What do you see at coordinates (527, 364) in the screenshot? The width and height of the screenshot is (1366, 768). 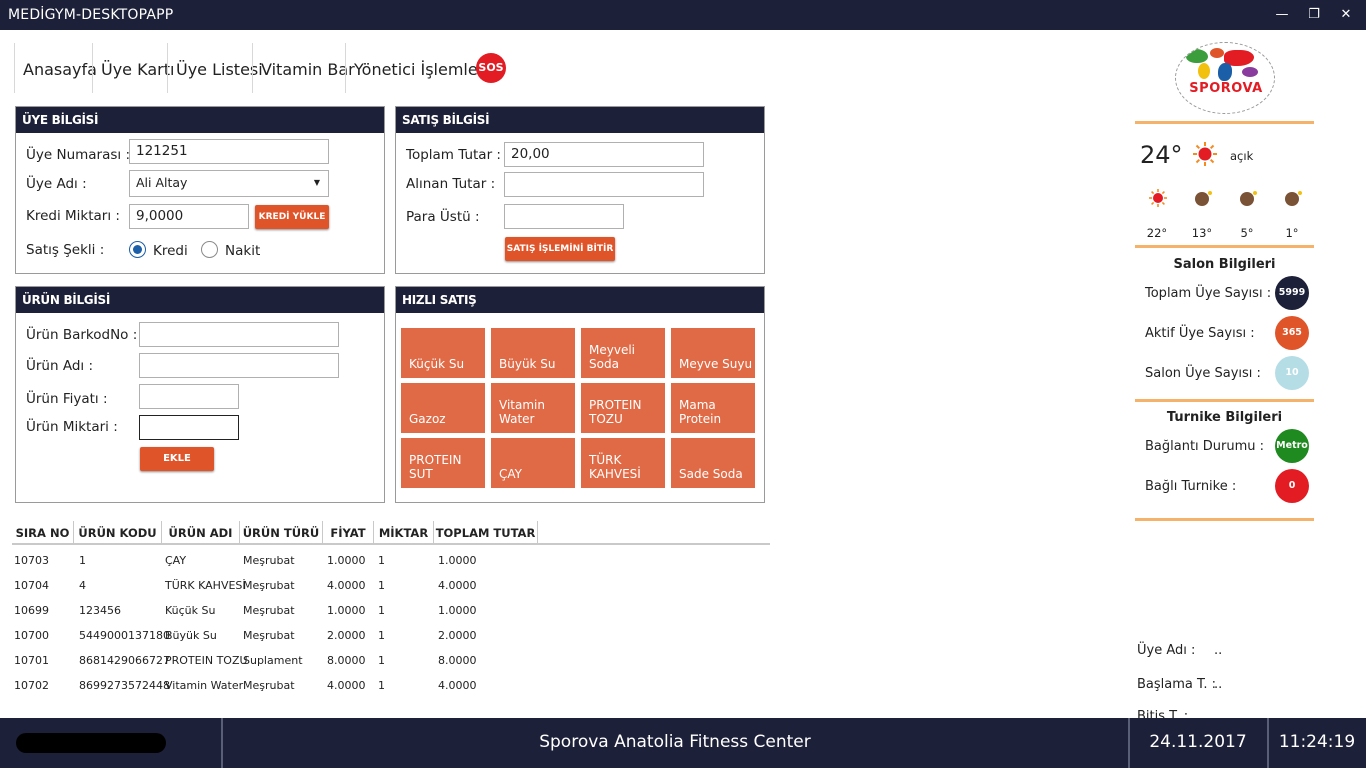 I see `quick-sale-tile-label: Büyük Su` at bounding box center [527, 364].